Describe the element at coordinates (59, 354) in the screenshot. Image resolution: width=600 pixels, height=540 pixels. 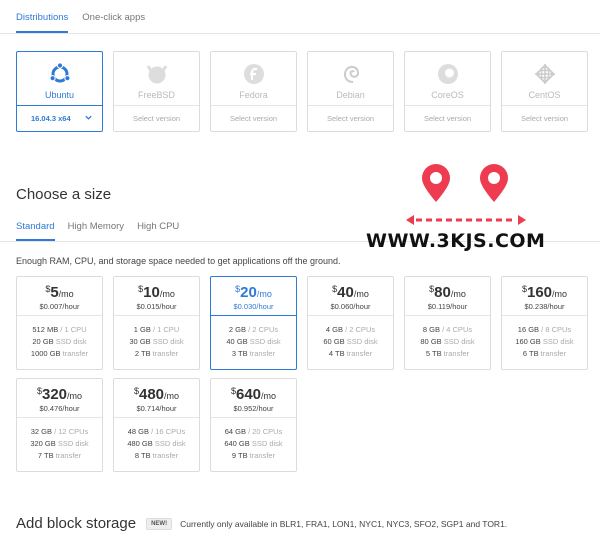
I see `spec-transfer-row: 1000 GB transfer` at that location.